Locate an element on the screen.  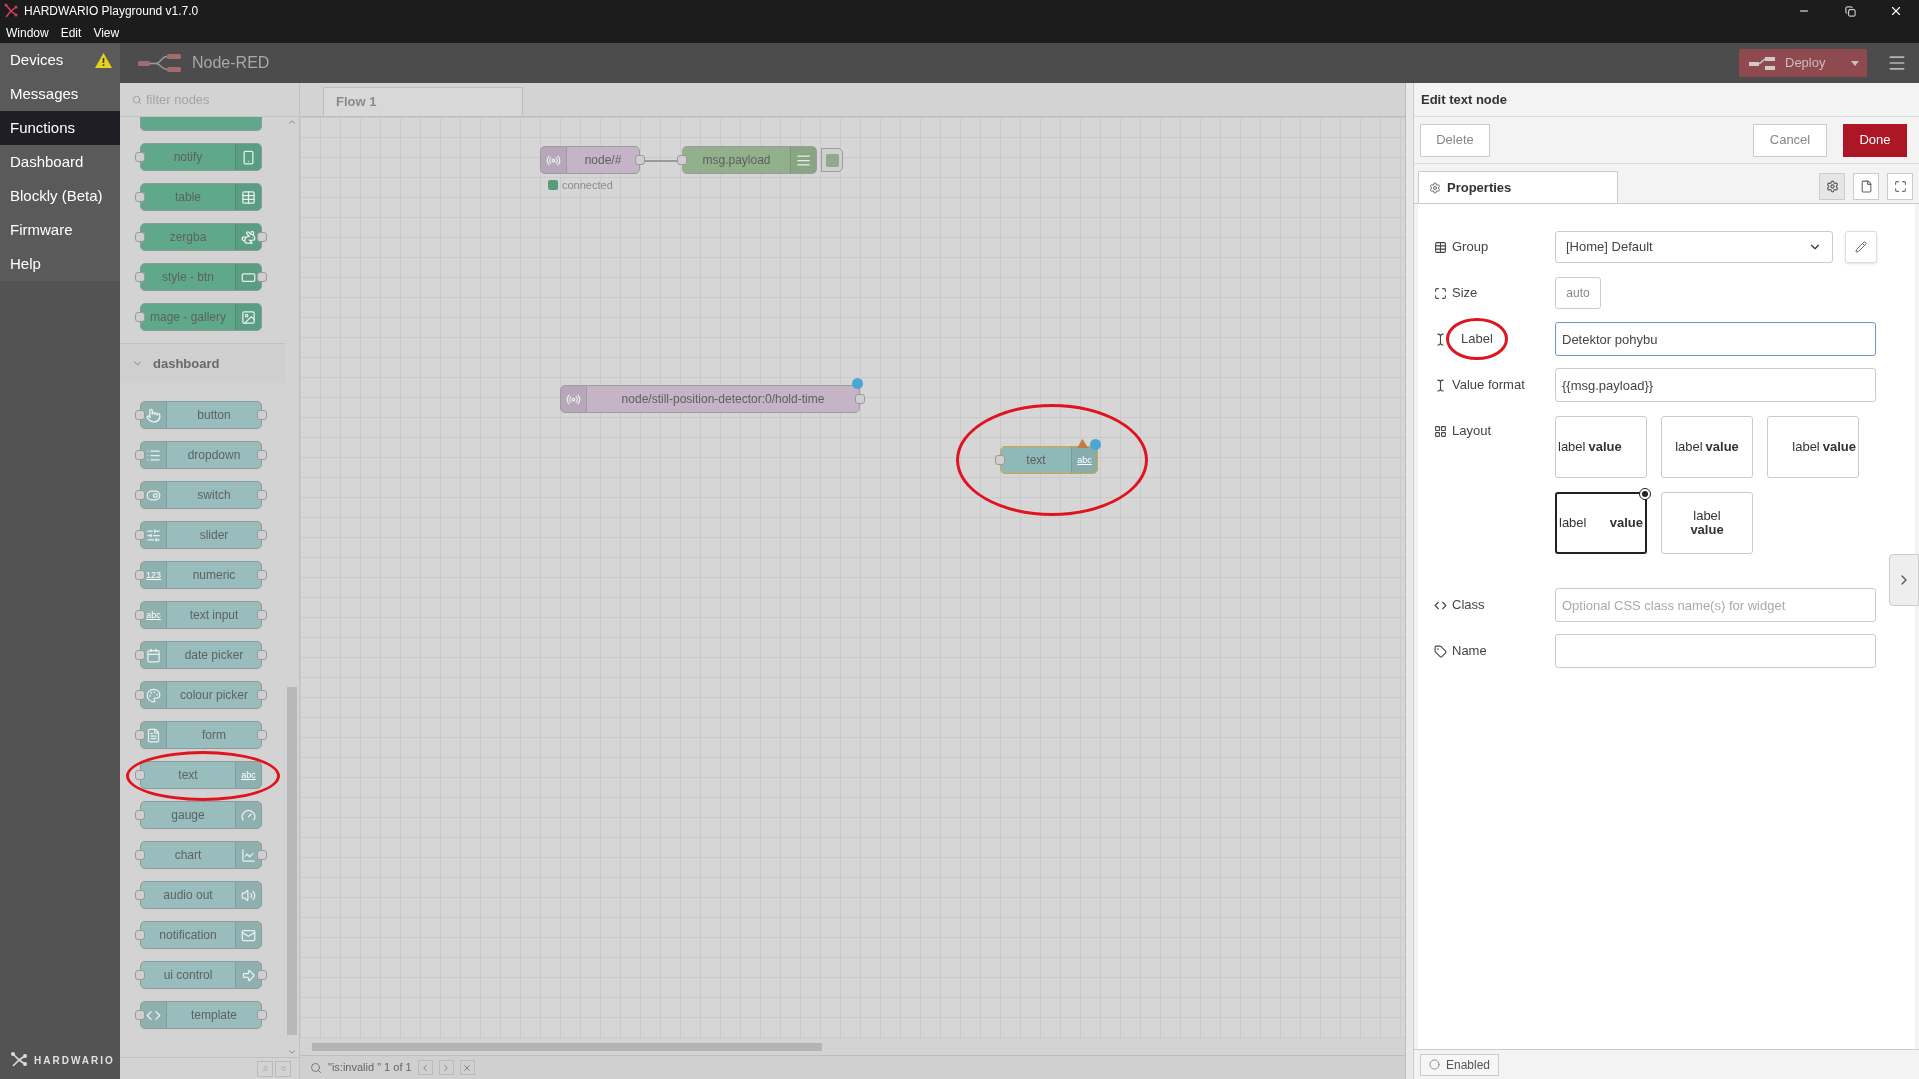
next-button is located at coordinates (446, 1067).